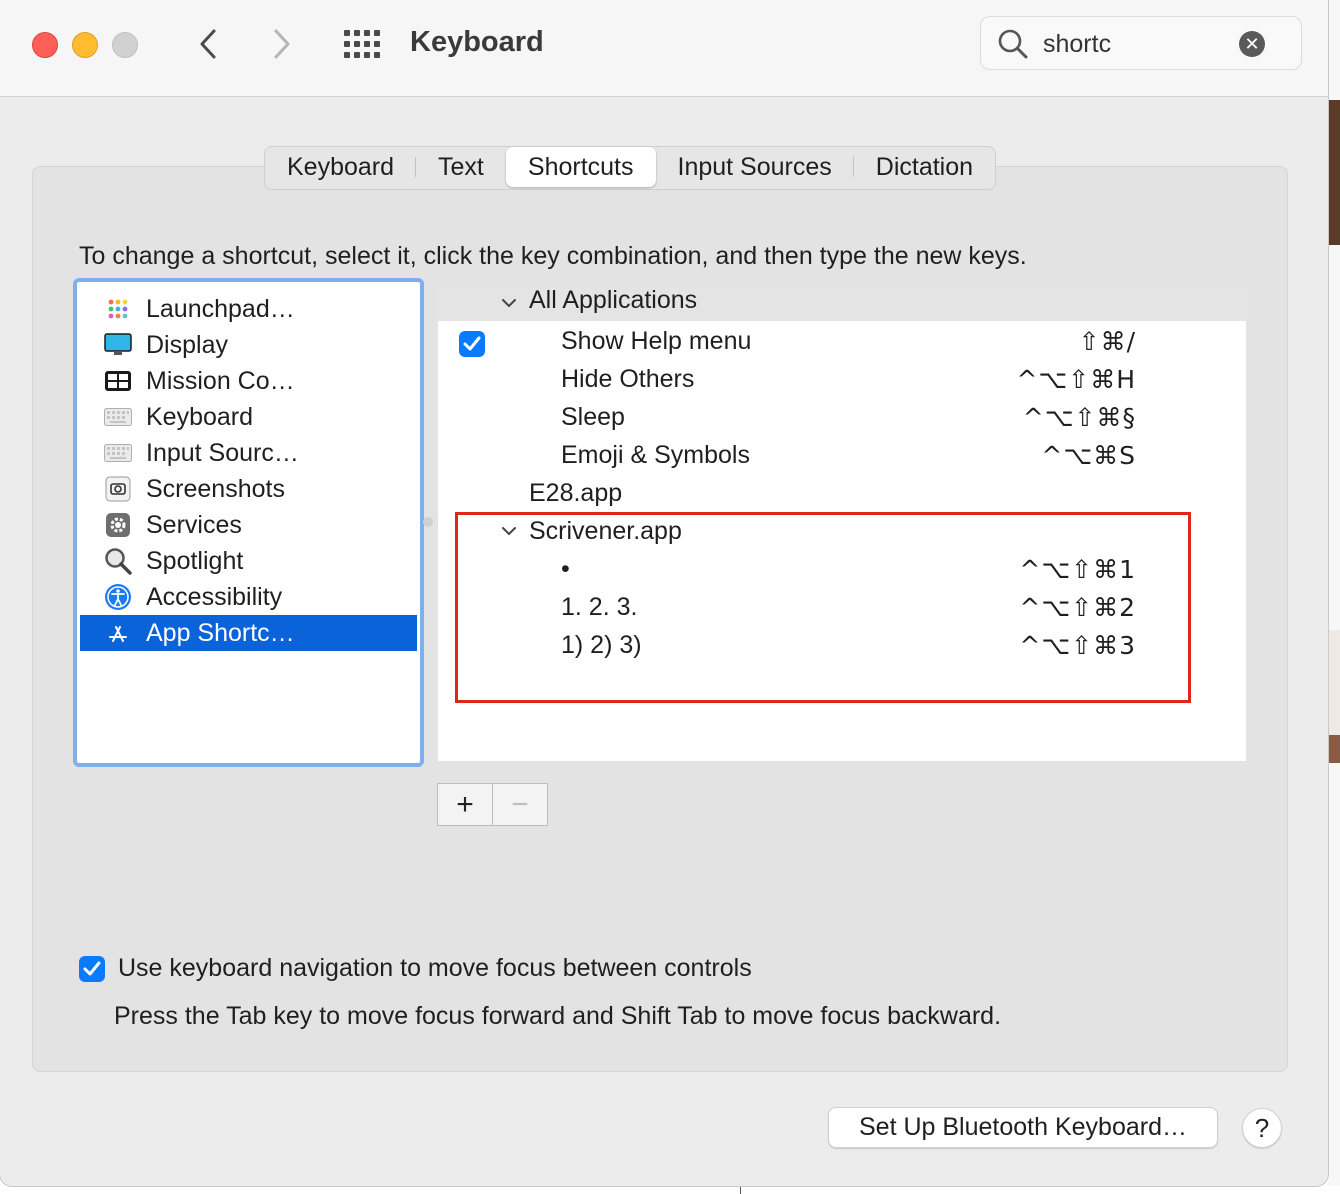 The image size is (1340, 1194). I want to click on shortcut-row: Hide Others ^⌥⇧⌘H, so click(842, 380).